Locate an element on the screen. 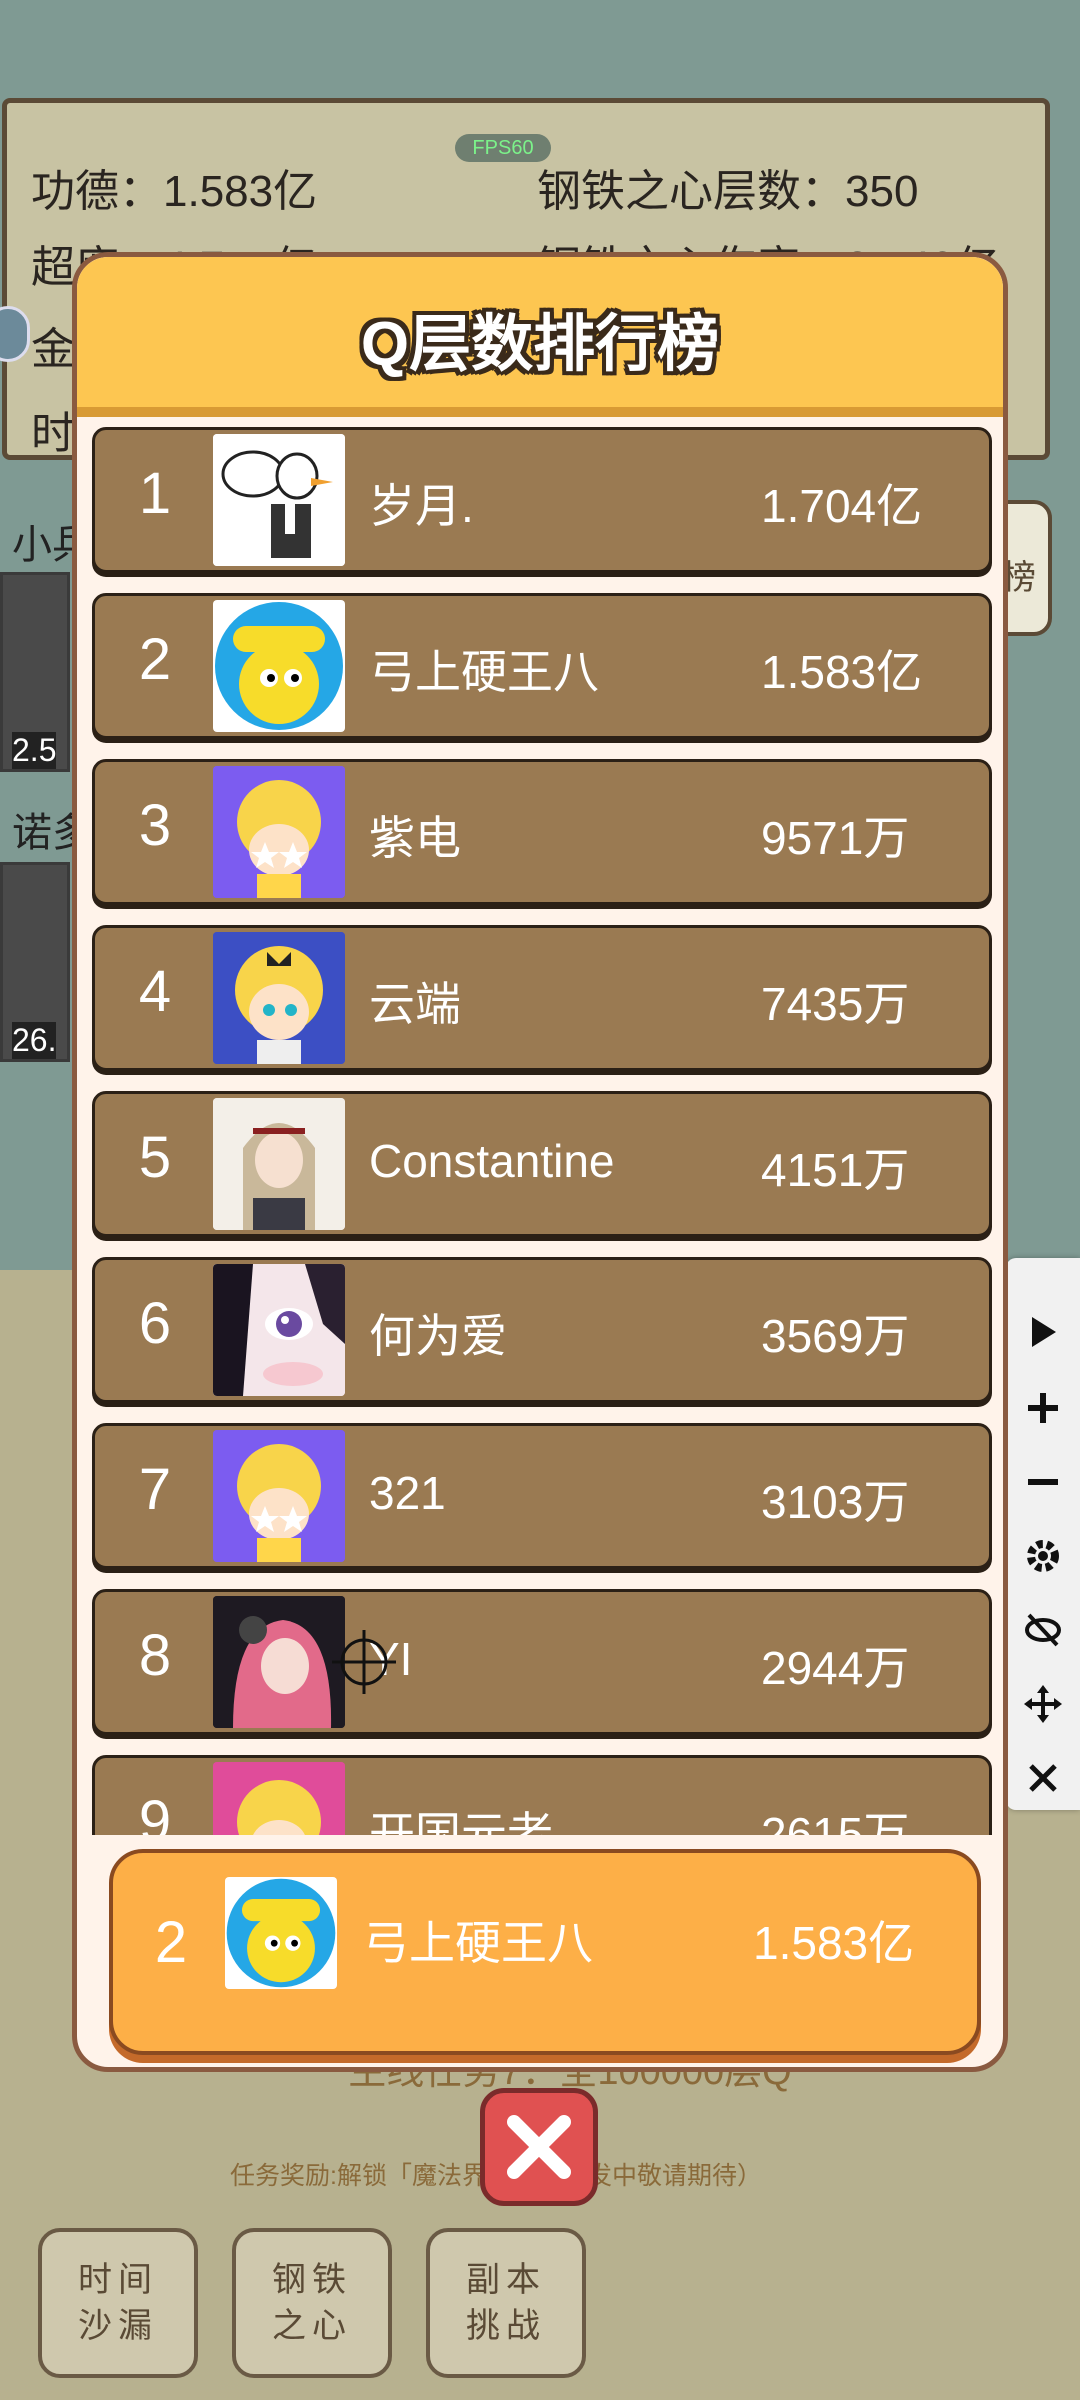 The height and width of the screenshot is (2400, 1080). player-score: 1.583亿 is located at coordinates (842, 672).